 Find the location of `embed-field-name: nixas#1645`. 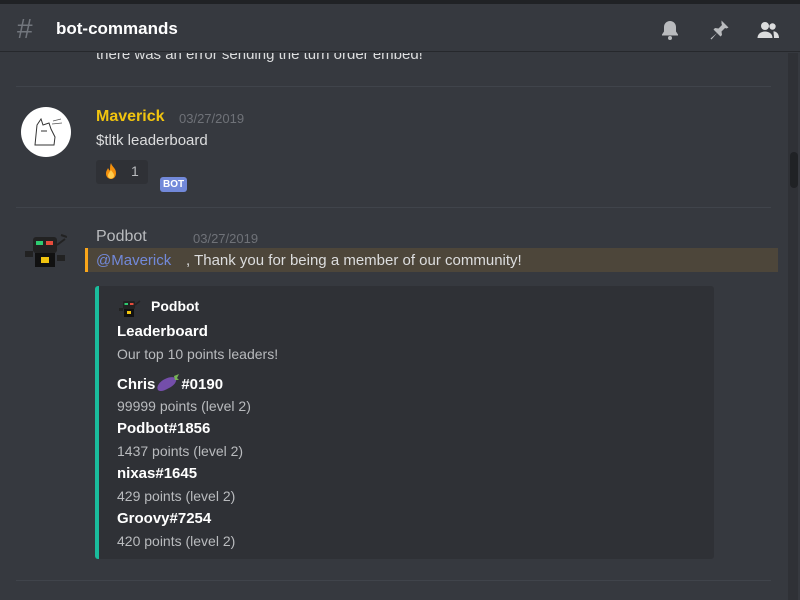

embed-field-name: nixas#1645 is located at coordinates (157, 473).